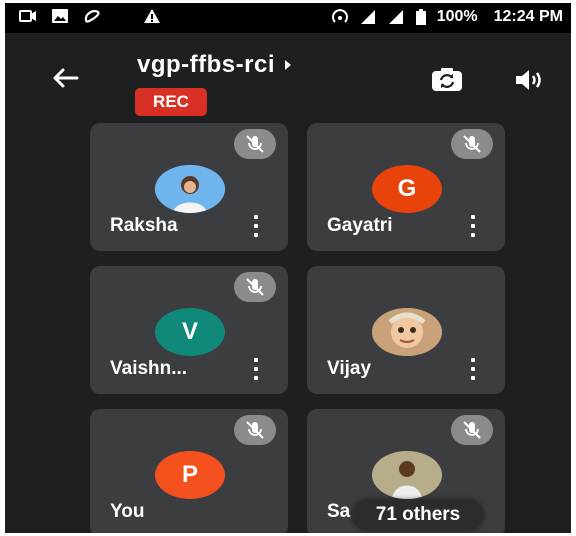 This screenshot has height=536, width=576. I want to click on image-icon, so click(60, 16).